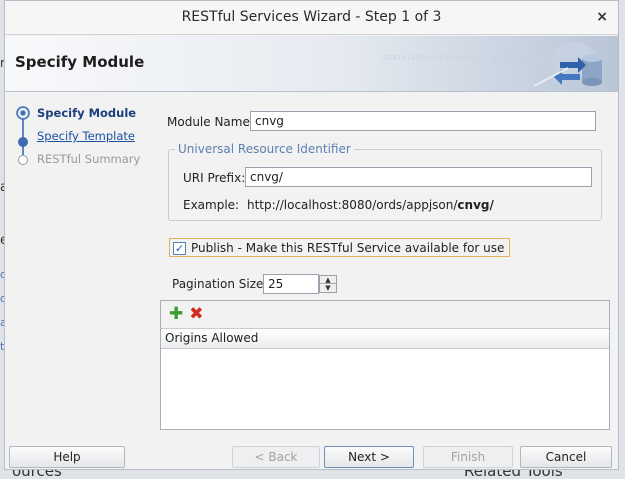 The width and height of the screenshot is (625, 479). What do you see at coordinates (214, 178) in the screenshot?
I see `uri-prefix-label: URI Prefix:` at bounding box center [214, 178].